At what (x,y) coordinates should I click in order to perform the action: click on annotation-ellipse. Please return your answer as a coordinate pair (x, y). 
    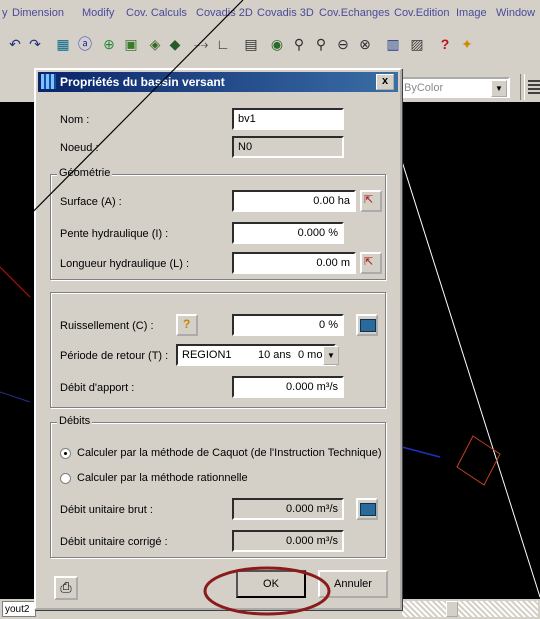
    Looking at the image, I should click on (267, 591).